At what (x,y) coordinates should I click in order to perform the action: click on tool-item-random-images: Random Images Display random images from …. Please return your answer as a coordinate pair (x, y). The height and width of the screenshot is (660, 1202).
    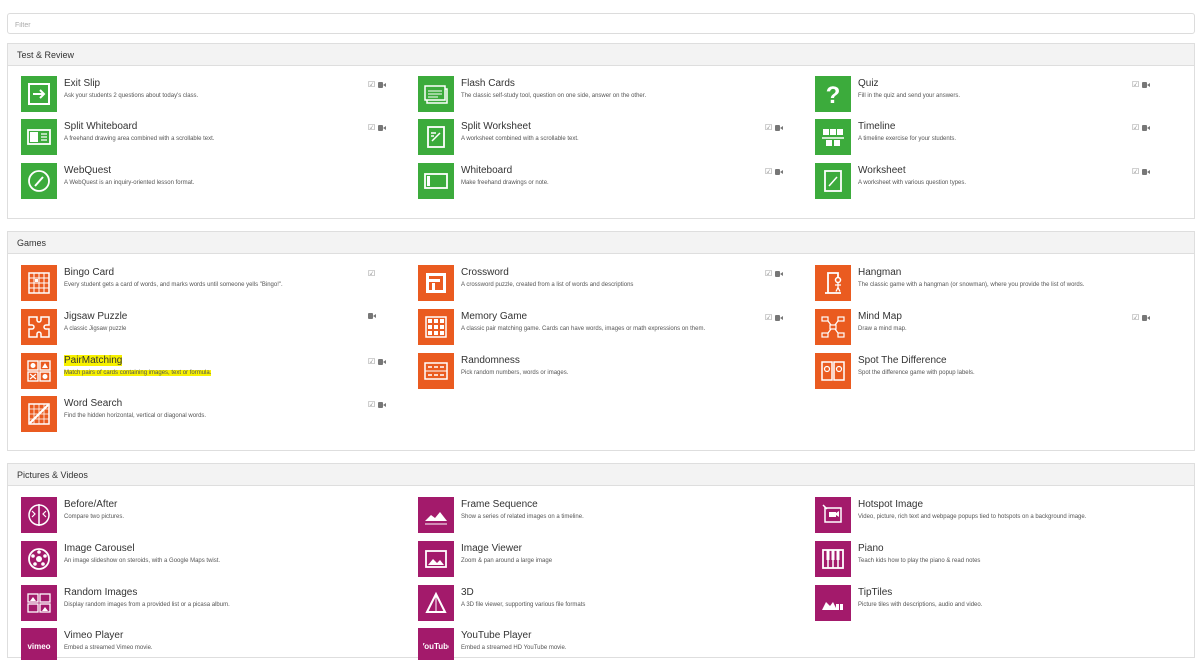
    Looking at the image, I should click on (198, 603).